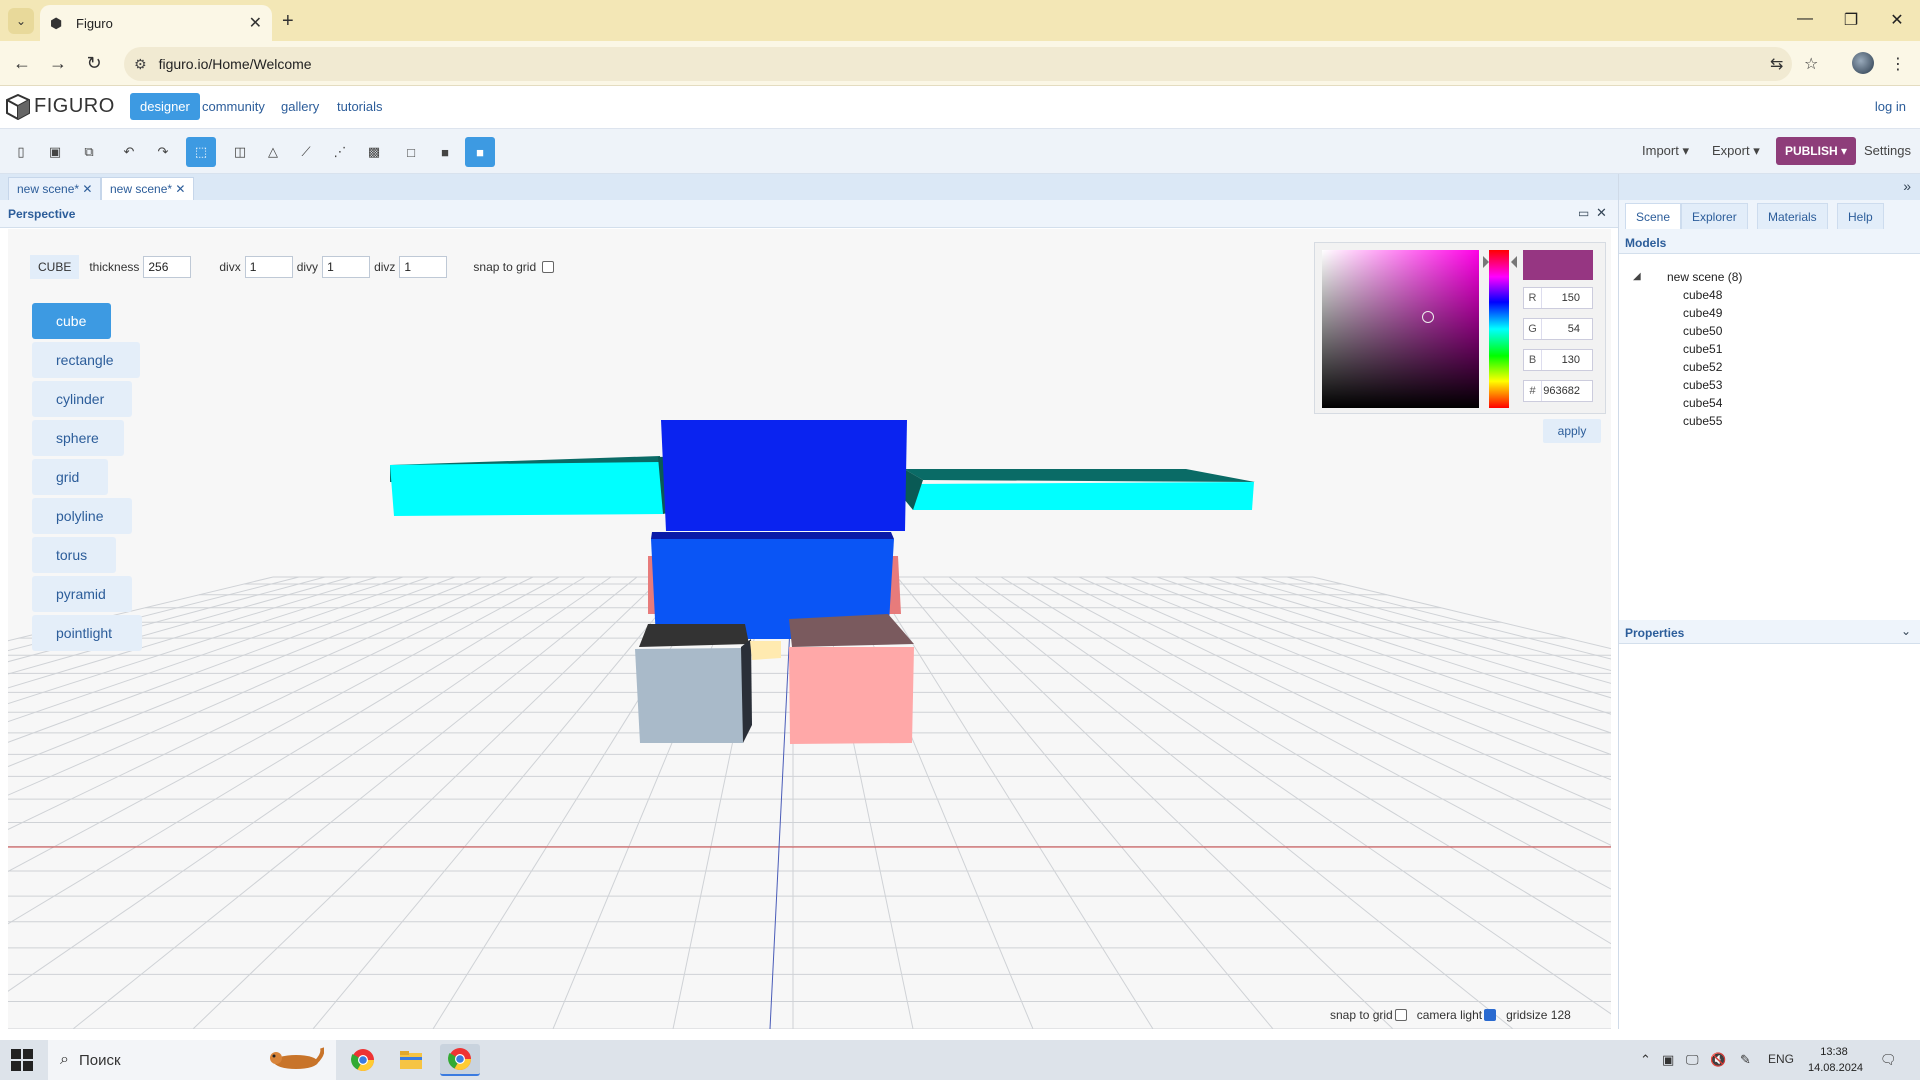  Describe the element at coordinates (1745, 1060) in the screenshot. I see `pen-icon: ✎` at that location.